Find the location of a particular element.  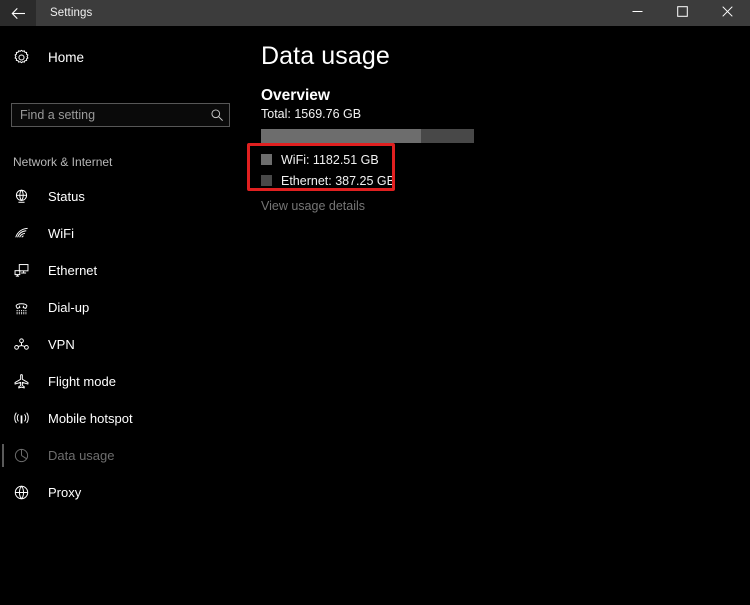

globe-status-icon is located at coordinates (28, 196).